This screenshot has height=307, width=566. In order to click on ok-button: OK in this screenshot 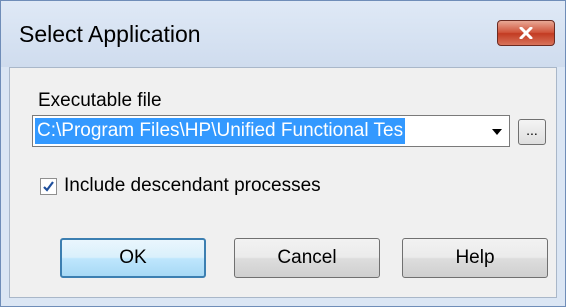, I will do `click(133, 258)`.